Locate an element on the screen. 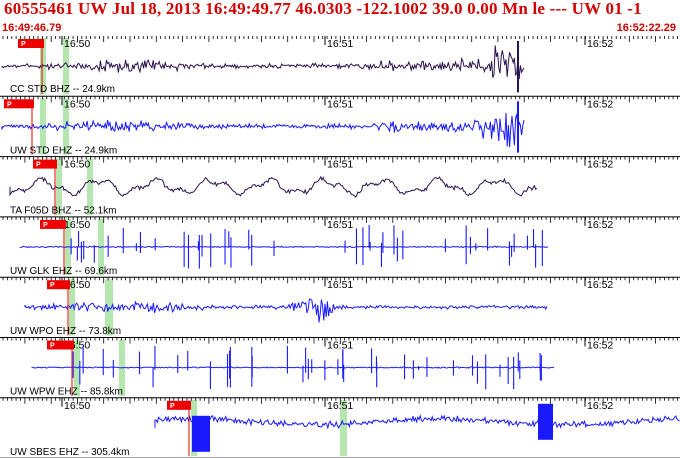 This screenshot has width=680, height=458. trace-label: UW STD EHZ -- 24.9km is located at coordinates (63, 150).